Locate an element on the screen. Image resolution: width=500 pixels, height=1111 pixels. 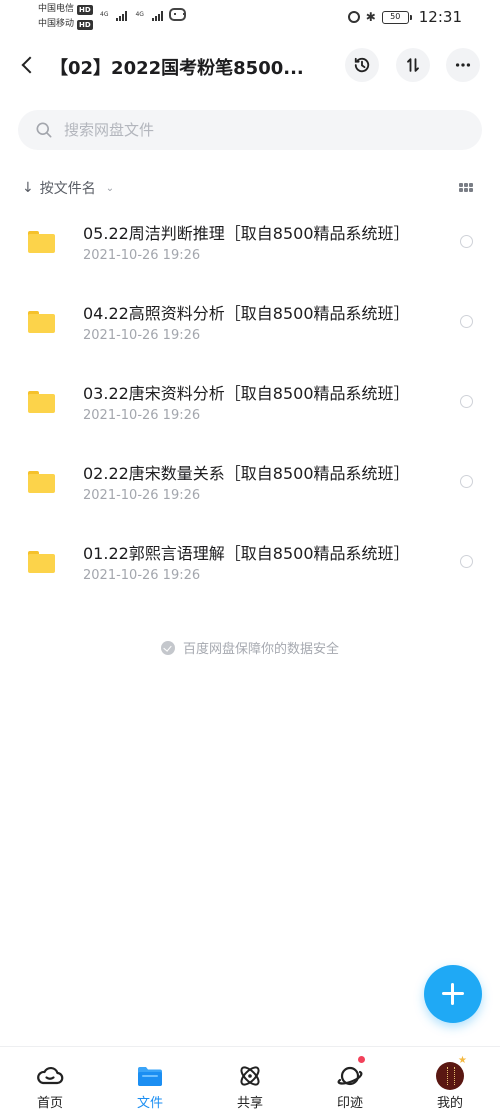
home-cloud-icon is located at coordinates (50, 1075).